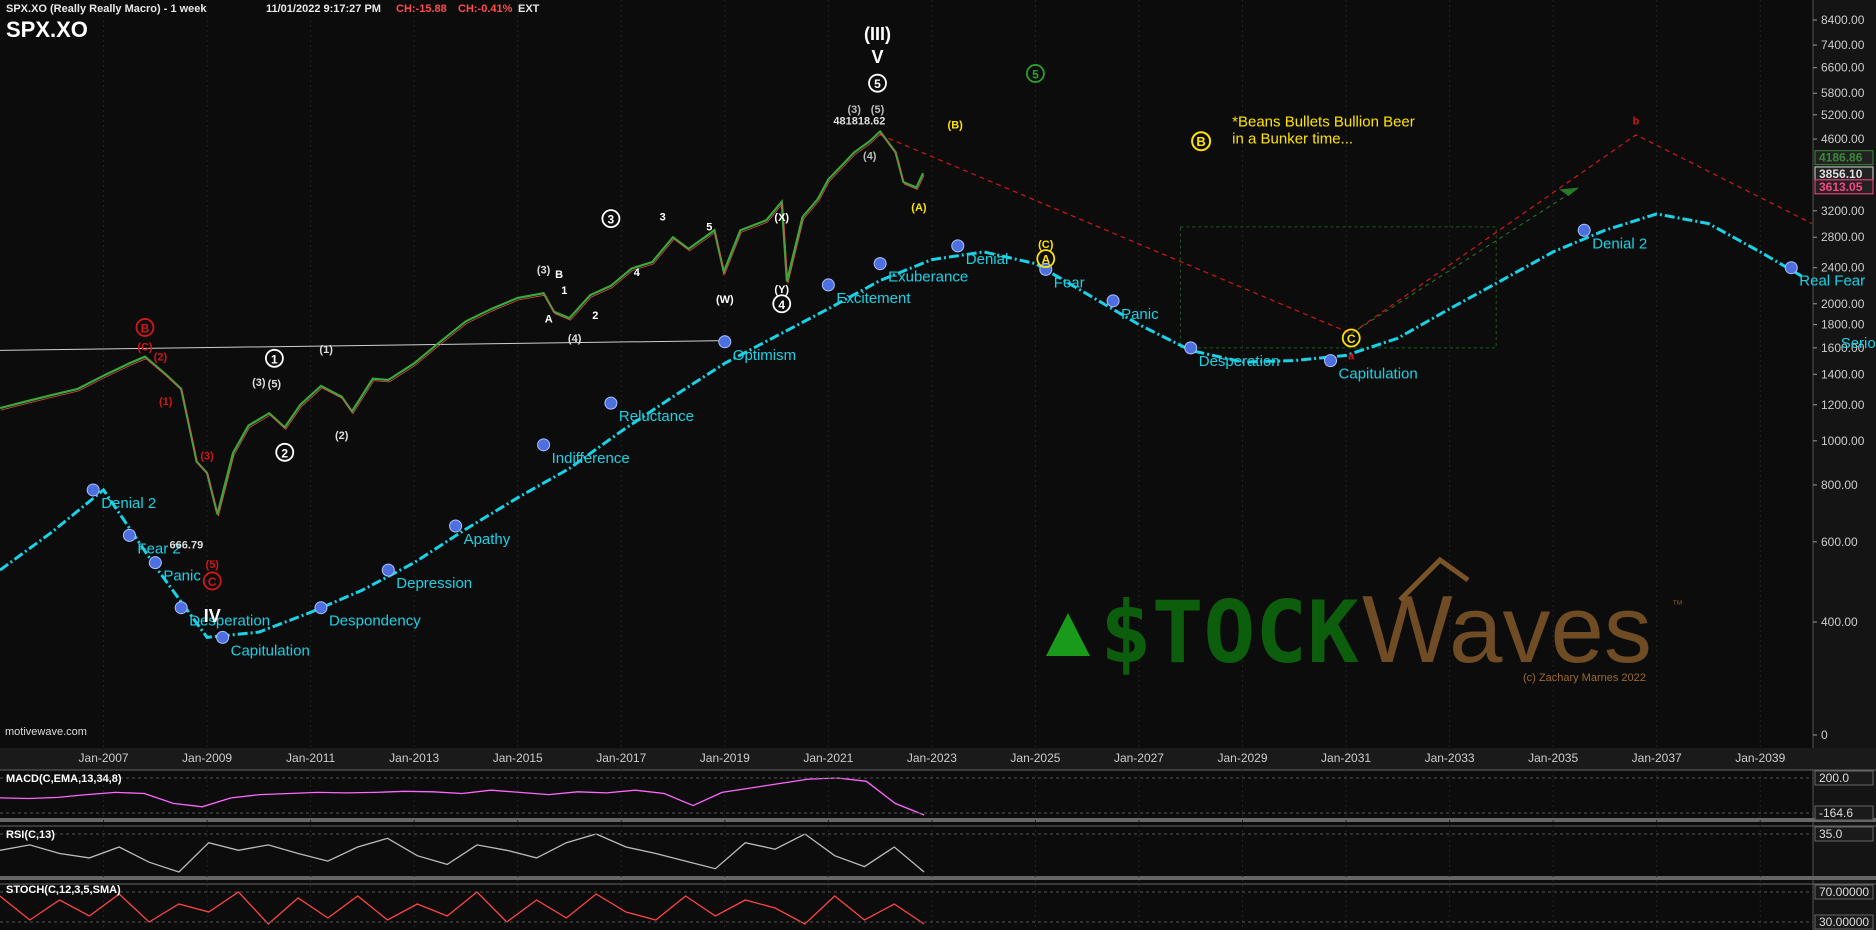  Describe the element at coordinates (323, 9) in the screenshot. I see `chart-datetime: 11/01/2022 9:17:27 PM` at that location.